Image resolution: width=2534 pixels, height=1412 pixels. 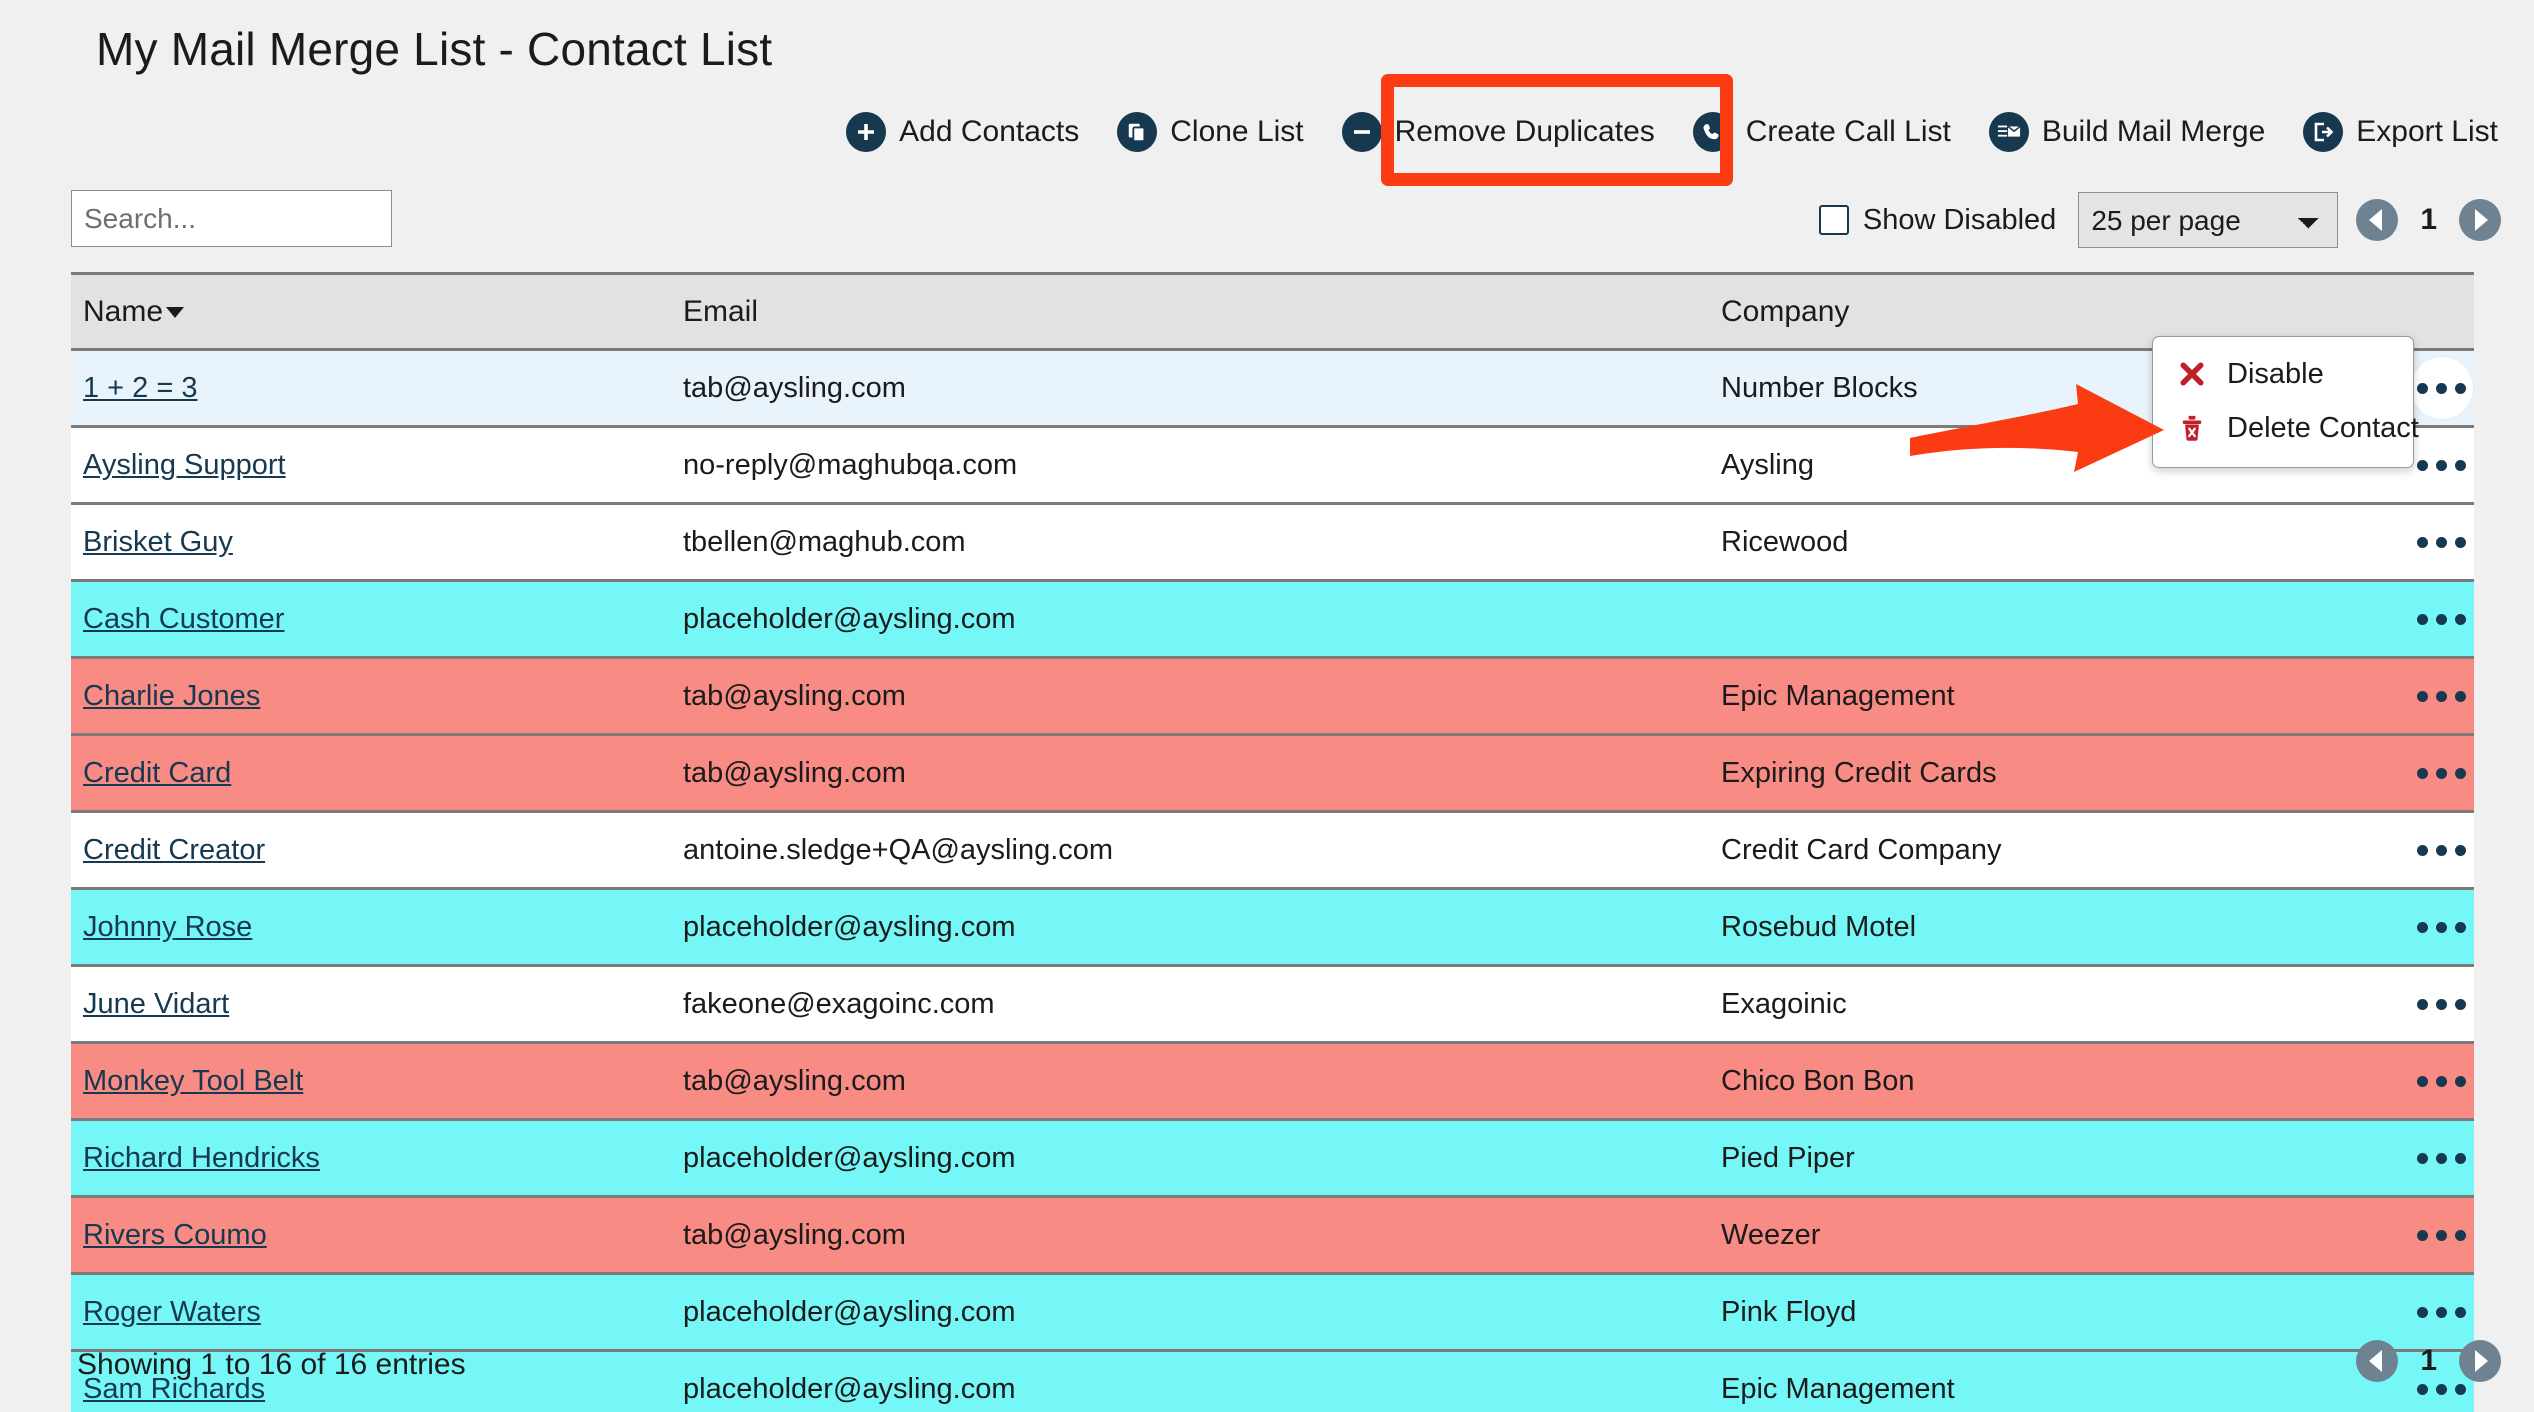 What do you see at coordinates (123, 311) in the screenshot?
I see `column-header-name-label: Name` at bounding box center [123, 311].